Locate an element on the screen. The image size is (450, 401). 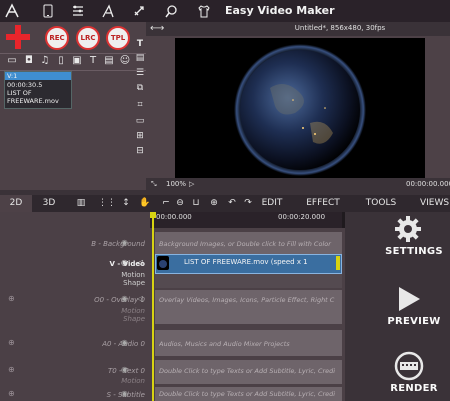
split-tool-icon: ⊟ is located at coordinates (140, 151).